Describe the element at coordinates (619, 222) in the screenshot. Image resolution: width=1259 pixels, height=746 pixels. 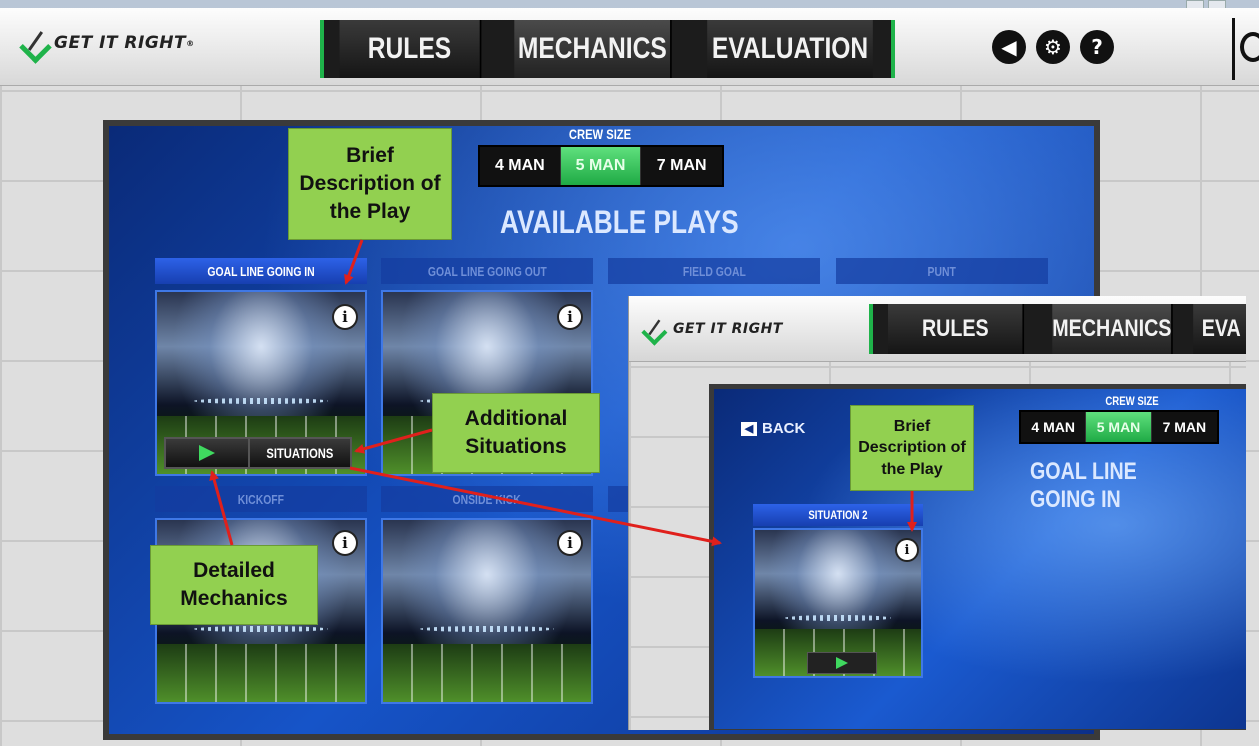
I see `available-plays-heading: AVAILABLE PLAYS` at that location.